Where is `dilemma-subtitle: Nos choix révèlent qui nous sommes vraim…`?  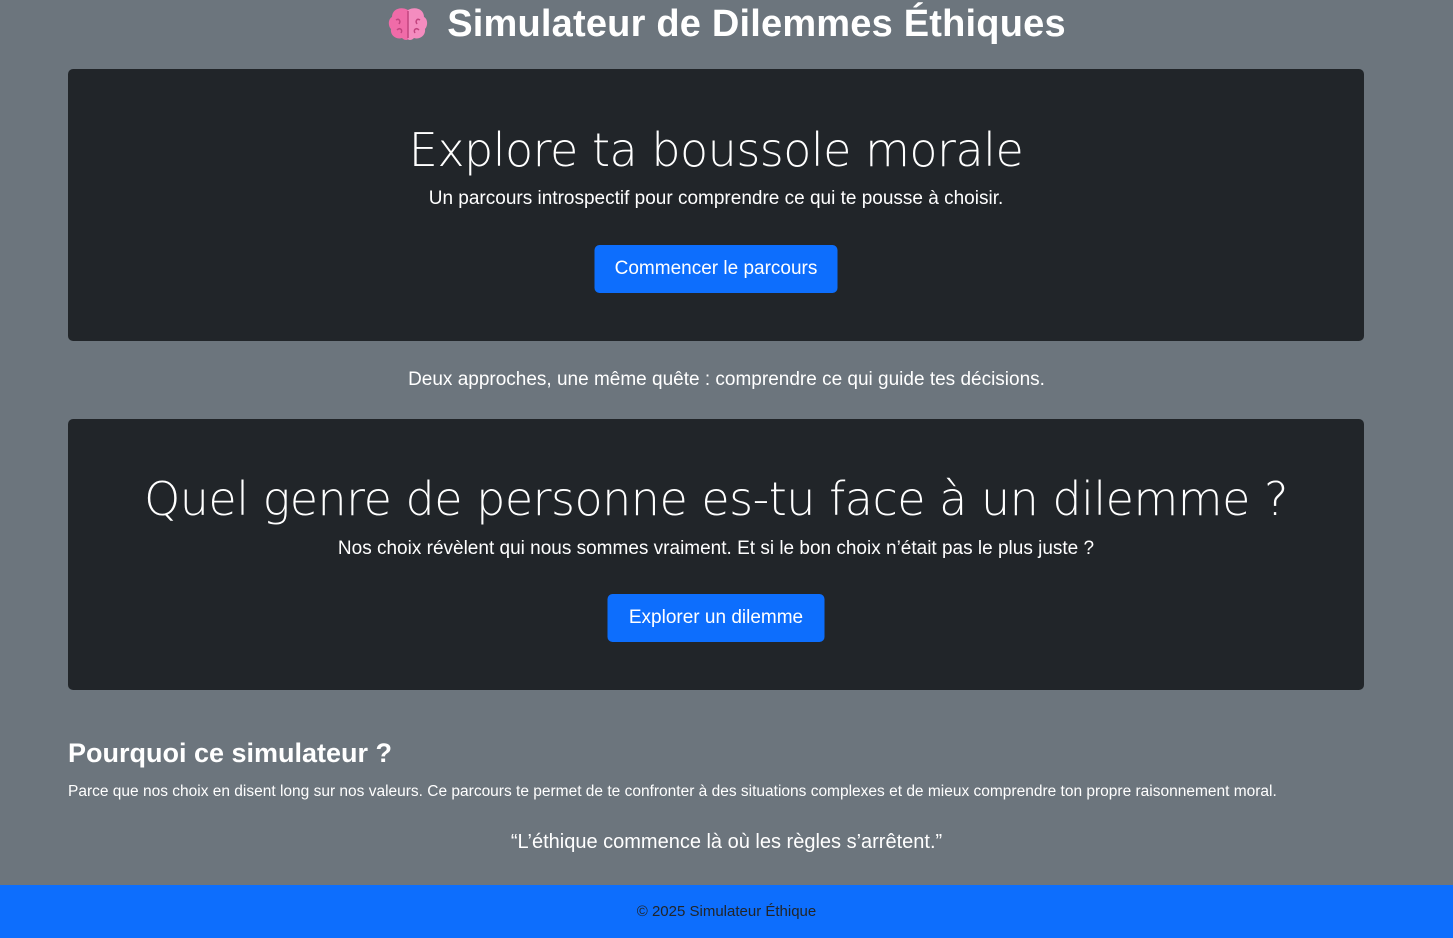
dilemma-subtitle: Nos choix révèlent qui nous sommes vraim… is located at coordinates (716, 548).